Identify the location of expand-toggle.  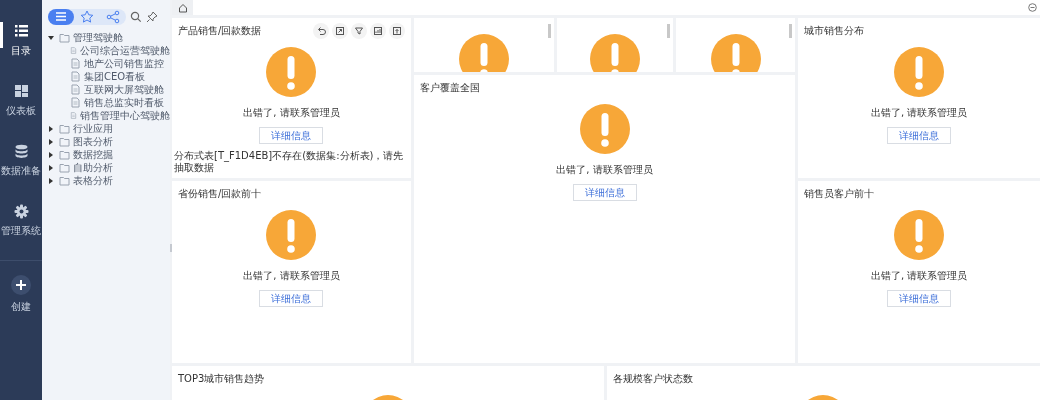
(52, 37).